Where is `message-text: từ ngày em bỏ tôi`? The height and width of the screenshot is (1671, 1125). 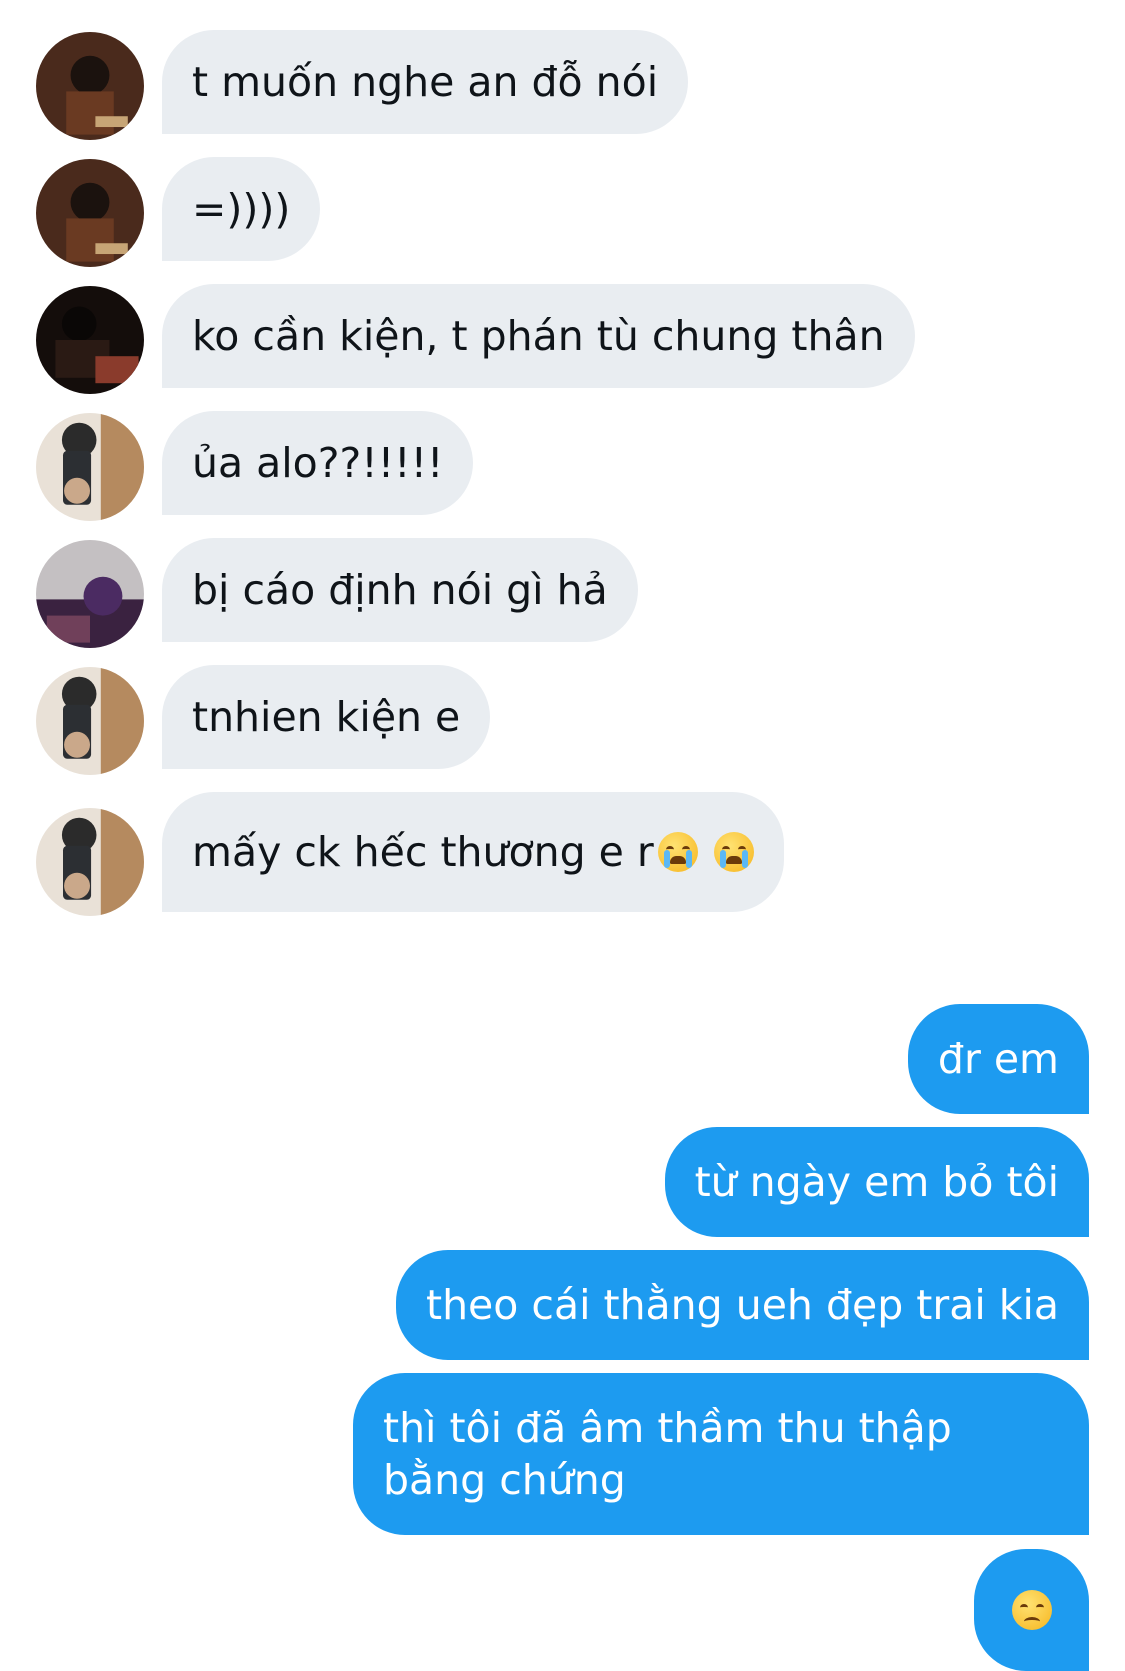 message-text: từ ngày em bỏ tôi is located at coordinates (876, 1182).